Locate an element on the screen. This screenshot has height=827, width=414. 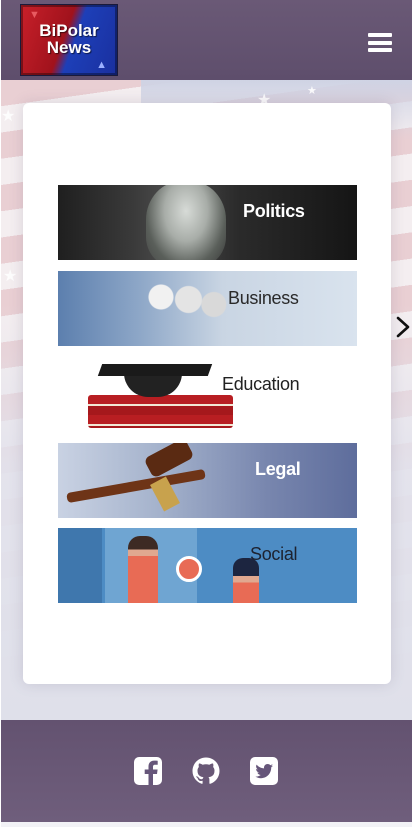
category-politics: Politics is located at coordinates (207, 222).